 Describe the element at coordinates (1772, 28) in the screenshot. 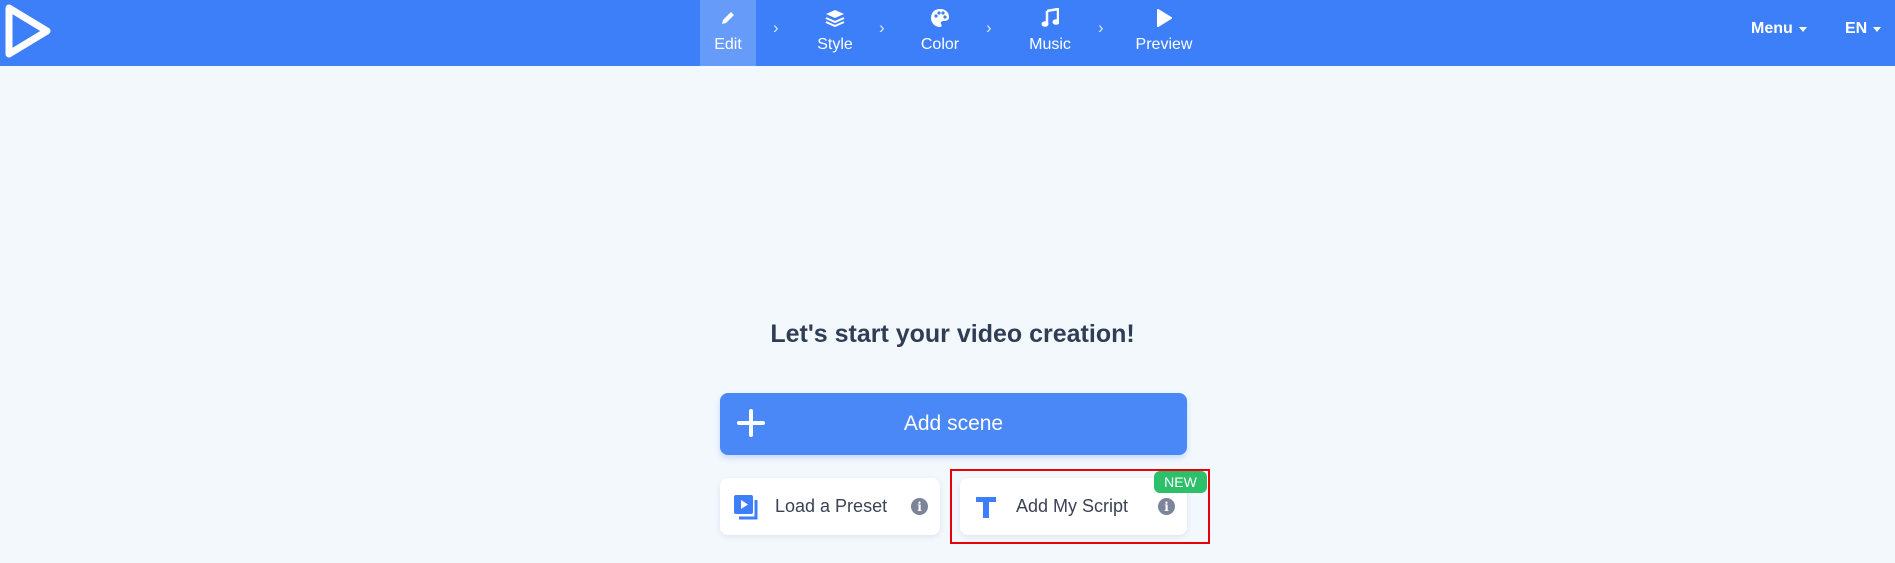

I see `menu-label: Menu` at that location.